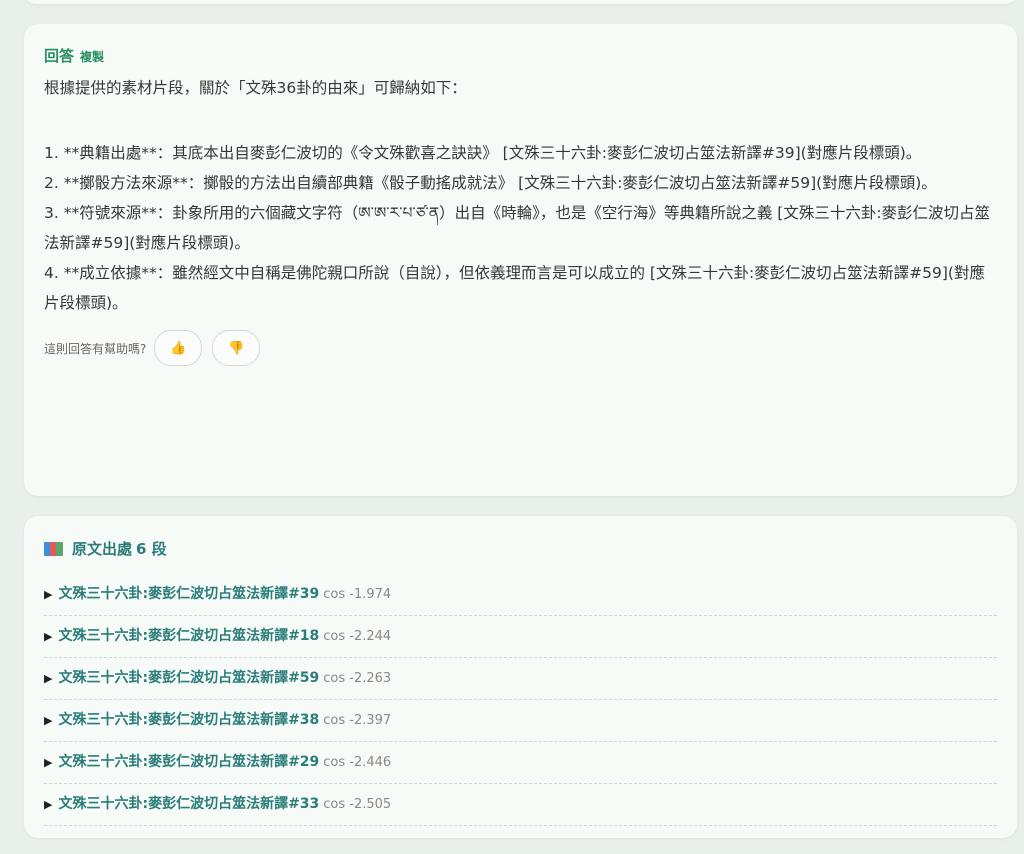 Image resolution: width=1024 pixels, height=854 pixels. What do you see at coordinates (520, 56) in the screenshot?
I see `answer-header: 回答 複製` at bounding box center [520, 56].